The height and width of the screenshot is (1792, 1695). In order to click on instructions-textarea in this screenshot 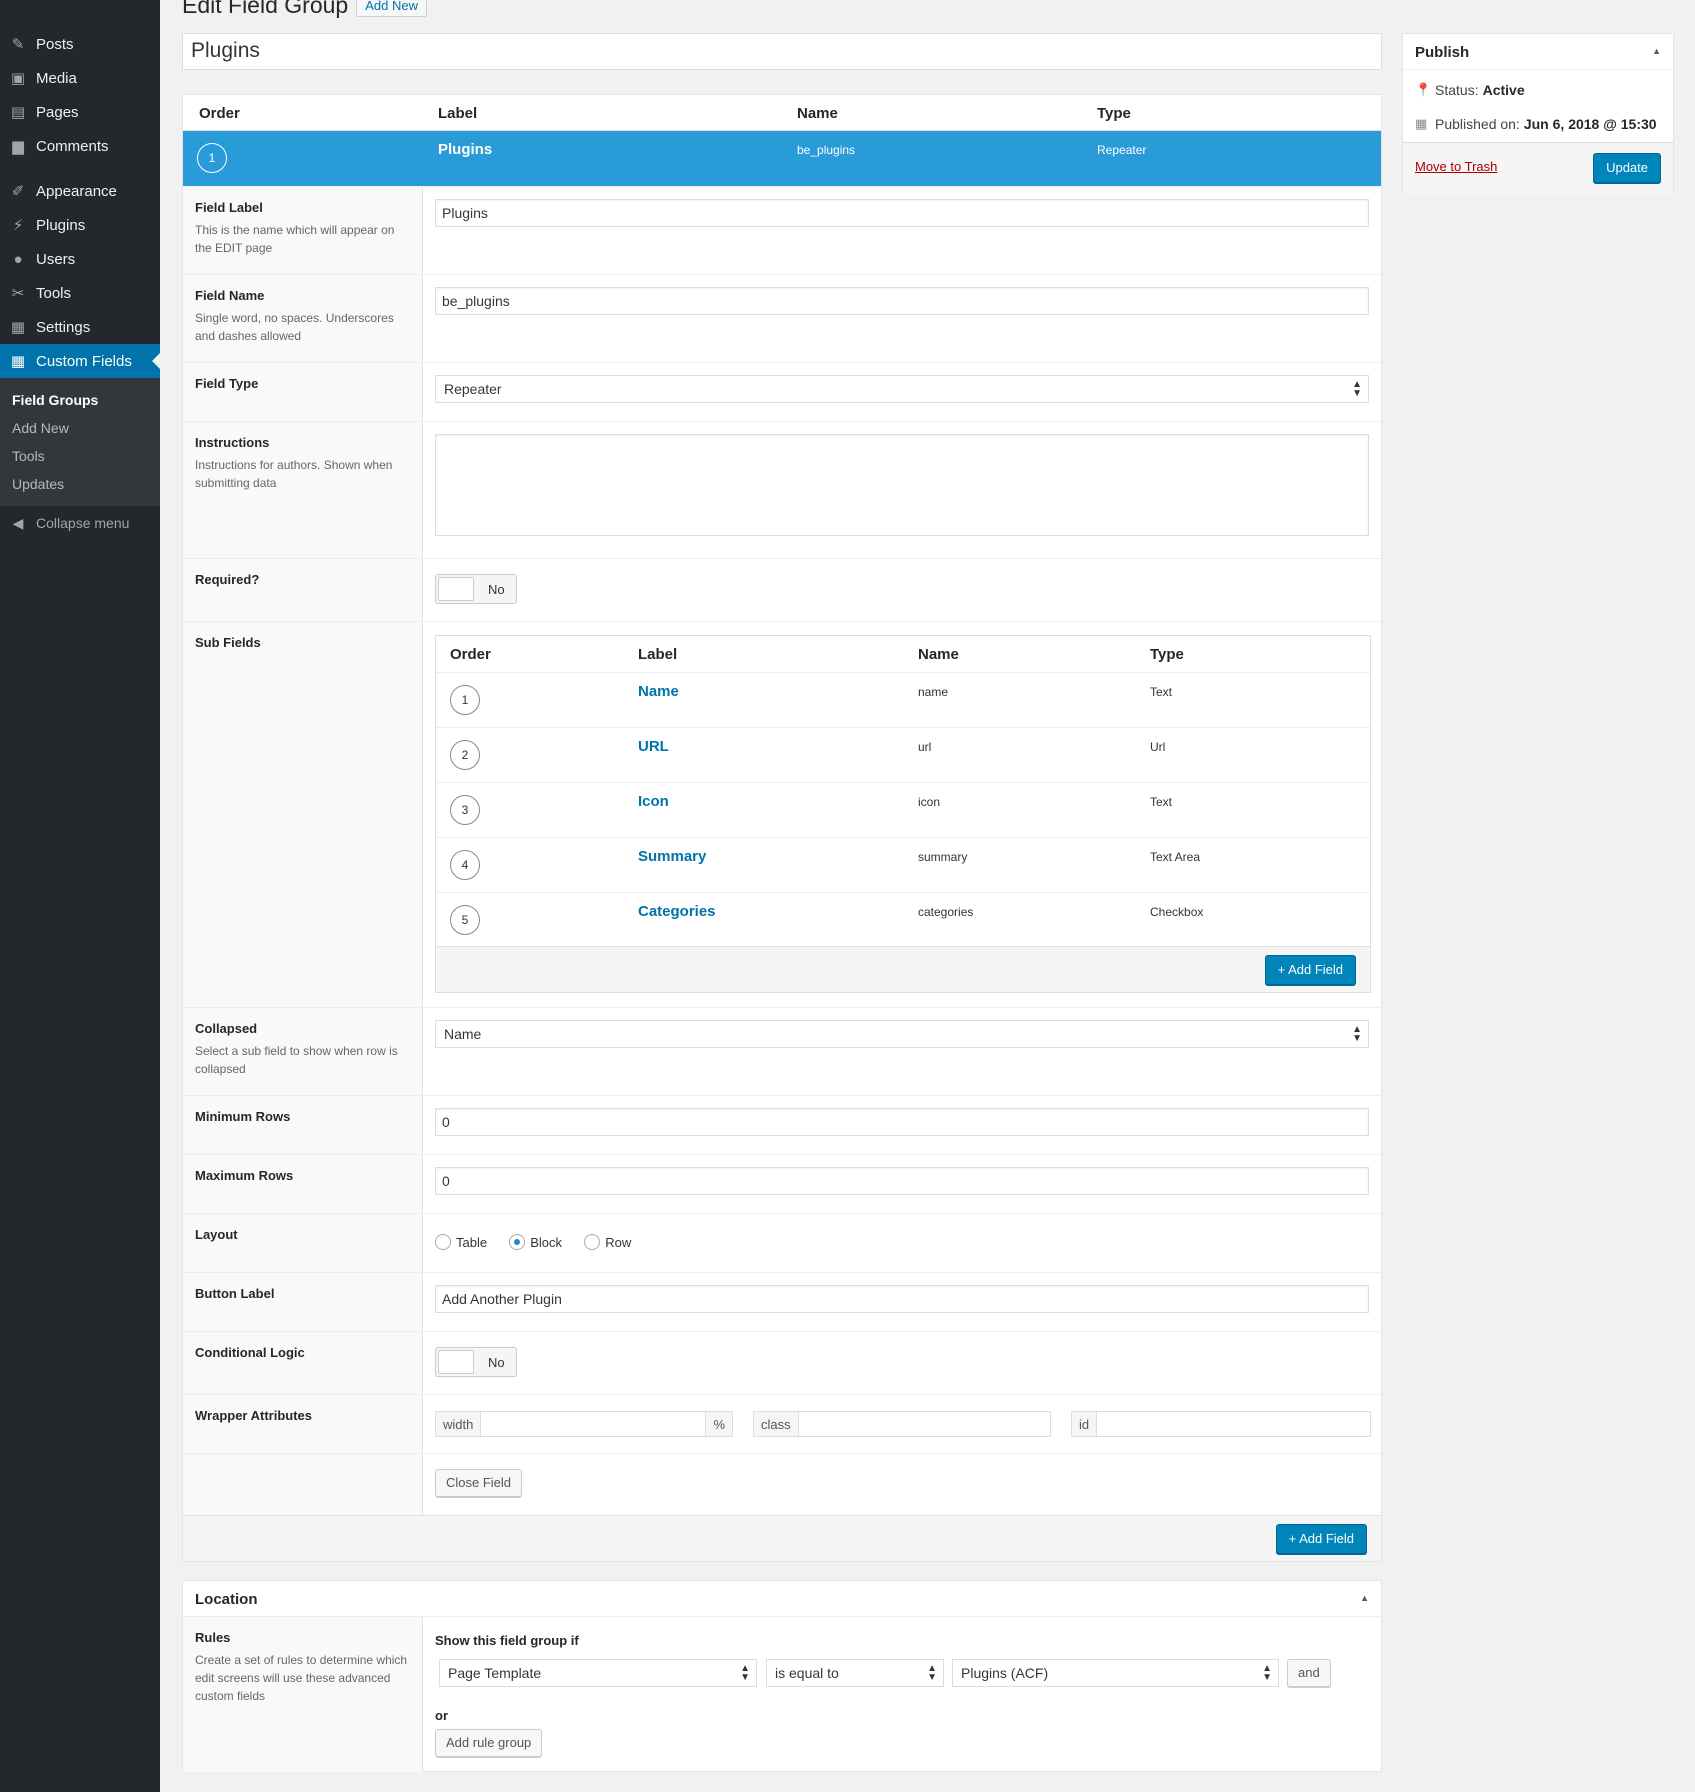, I will do `click(902, 485)`.